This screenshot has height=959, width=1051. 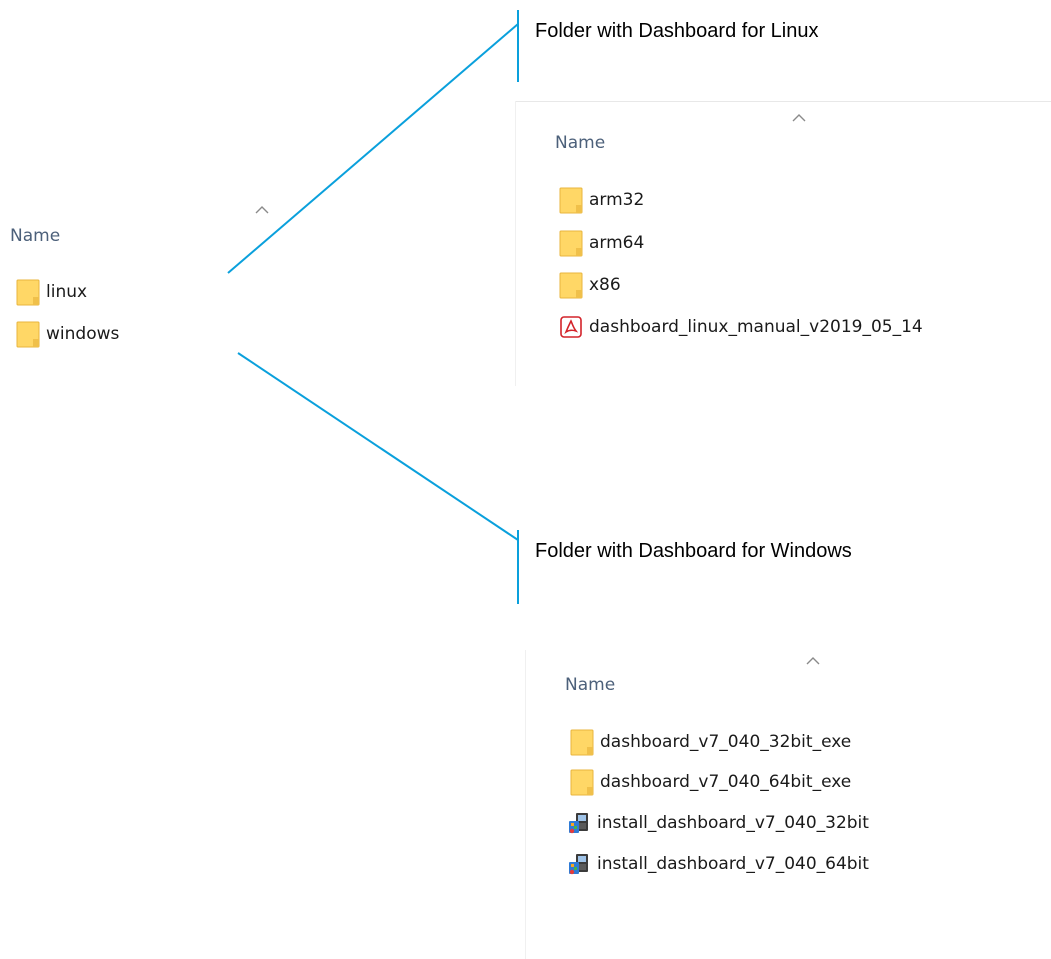 What do you see at coordinates (733, 864) in the screenshot?
I see `list-item-label: install_dashboard_v7_040_64bit` at bounding box center [733, 864].